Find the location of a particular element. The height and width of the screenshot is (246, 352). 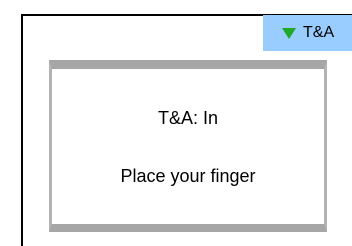

mode-label: T&A is located at coordinates (319, 32).